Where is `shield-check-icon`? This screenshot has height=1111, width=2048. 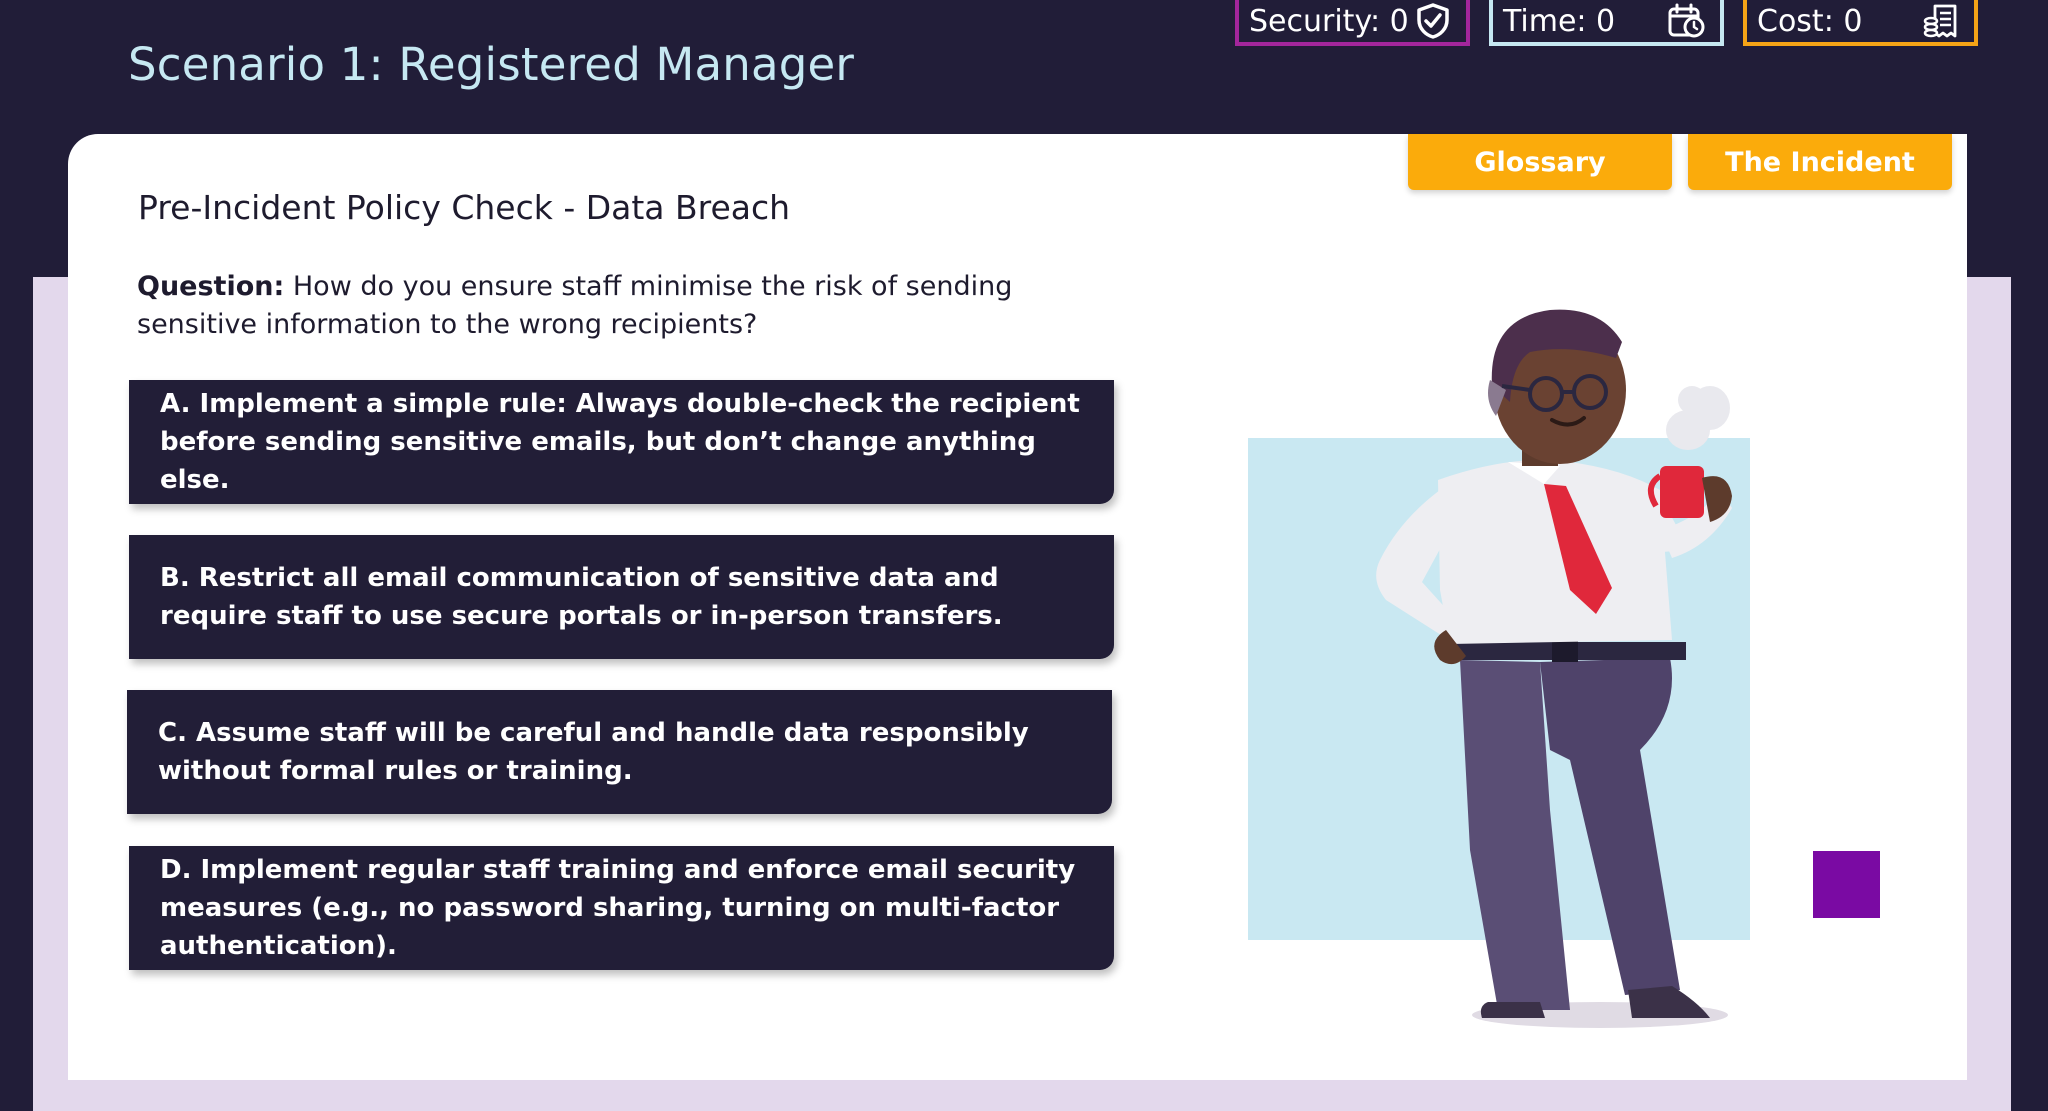 shield-check-icon is located at coordinates (1433, 21).